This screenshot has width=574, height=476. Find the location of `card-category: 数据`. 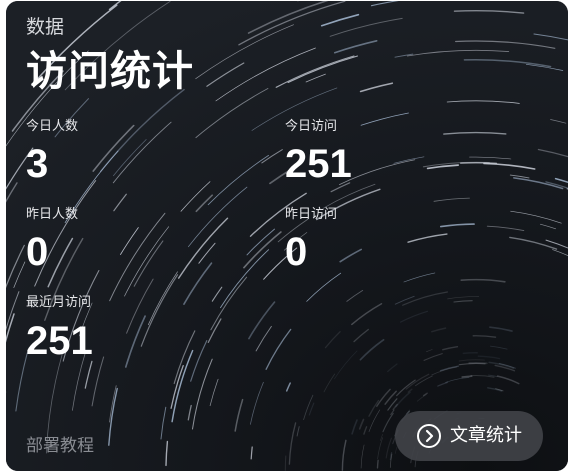

card-category: 数据 is located at coordinates (45, 27).